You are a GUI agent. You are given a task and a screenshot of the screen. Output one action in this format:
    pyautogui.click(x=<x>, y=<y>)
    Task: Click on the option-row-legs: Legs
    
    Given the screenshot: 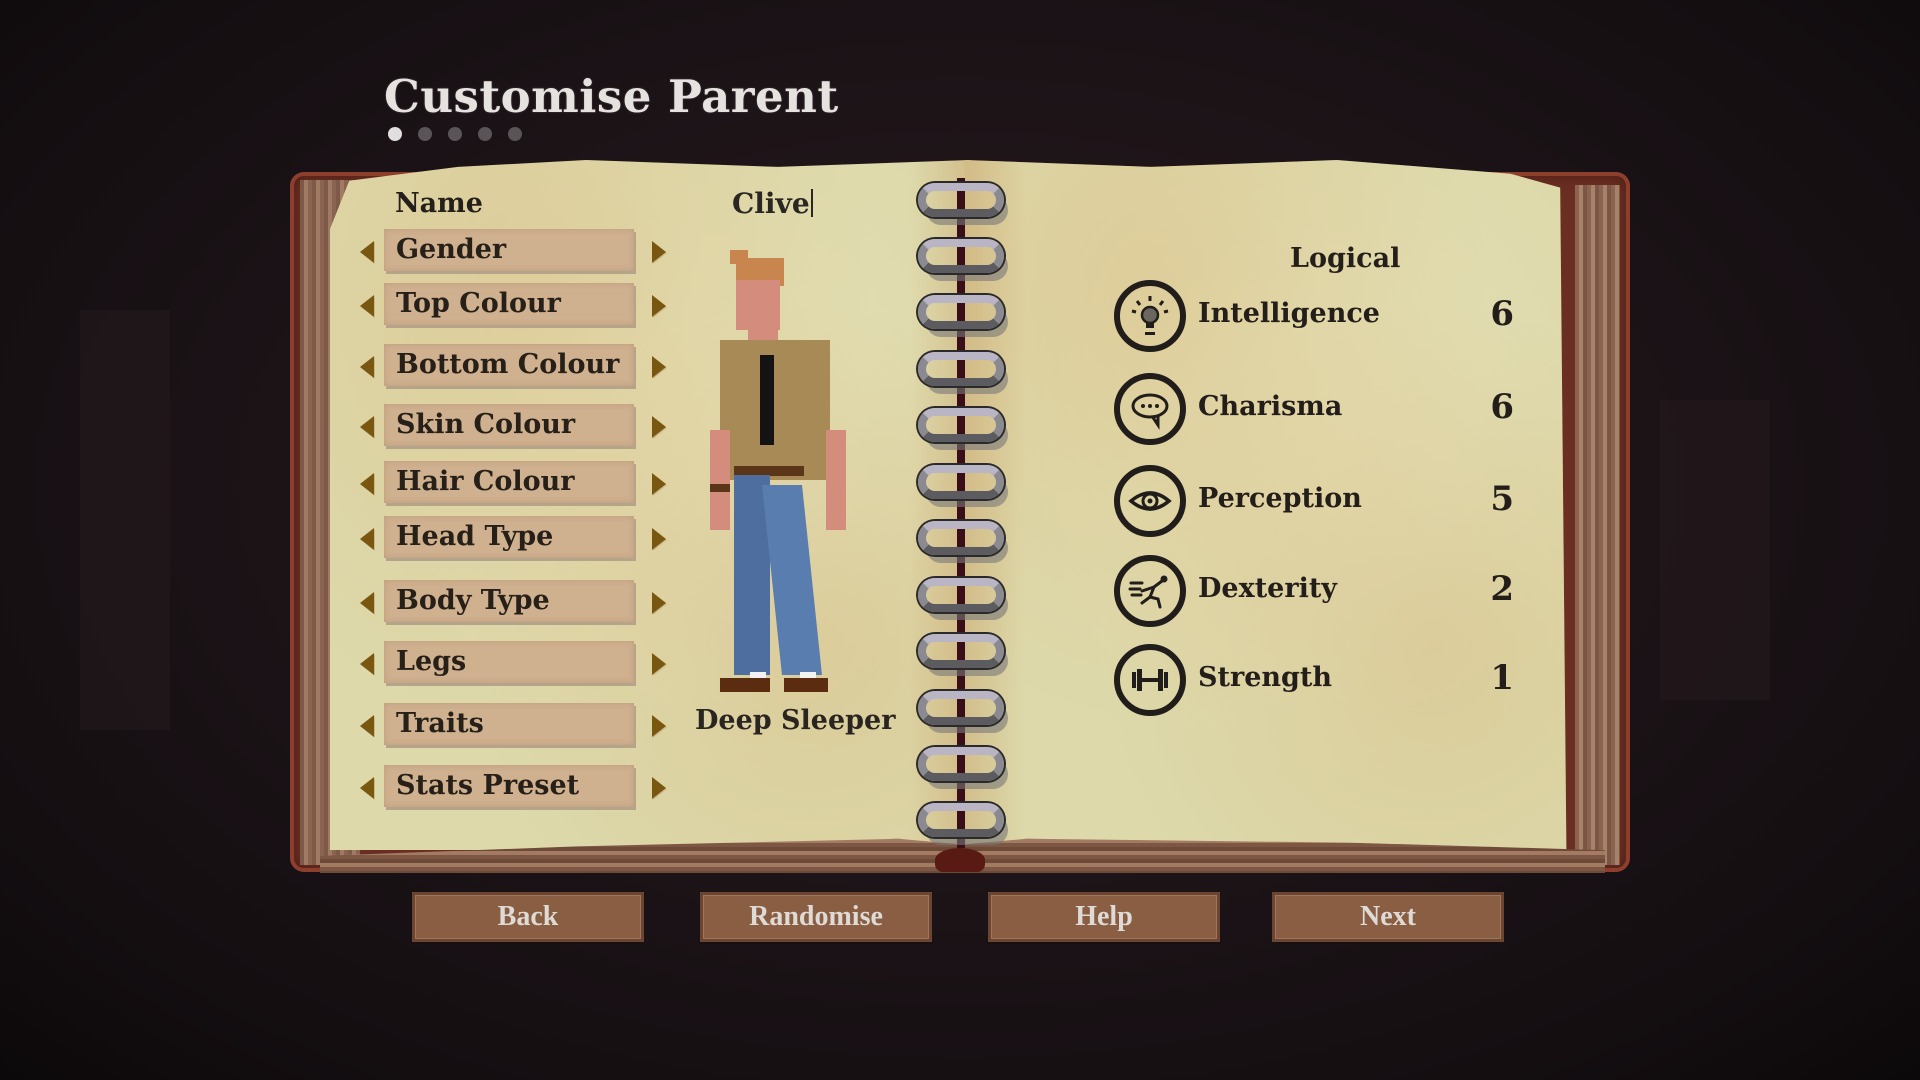 What is the action you would take?
    pyautogui.click(x=513, y=663)
    